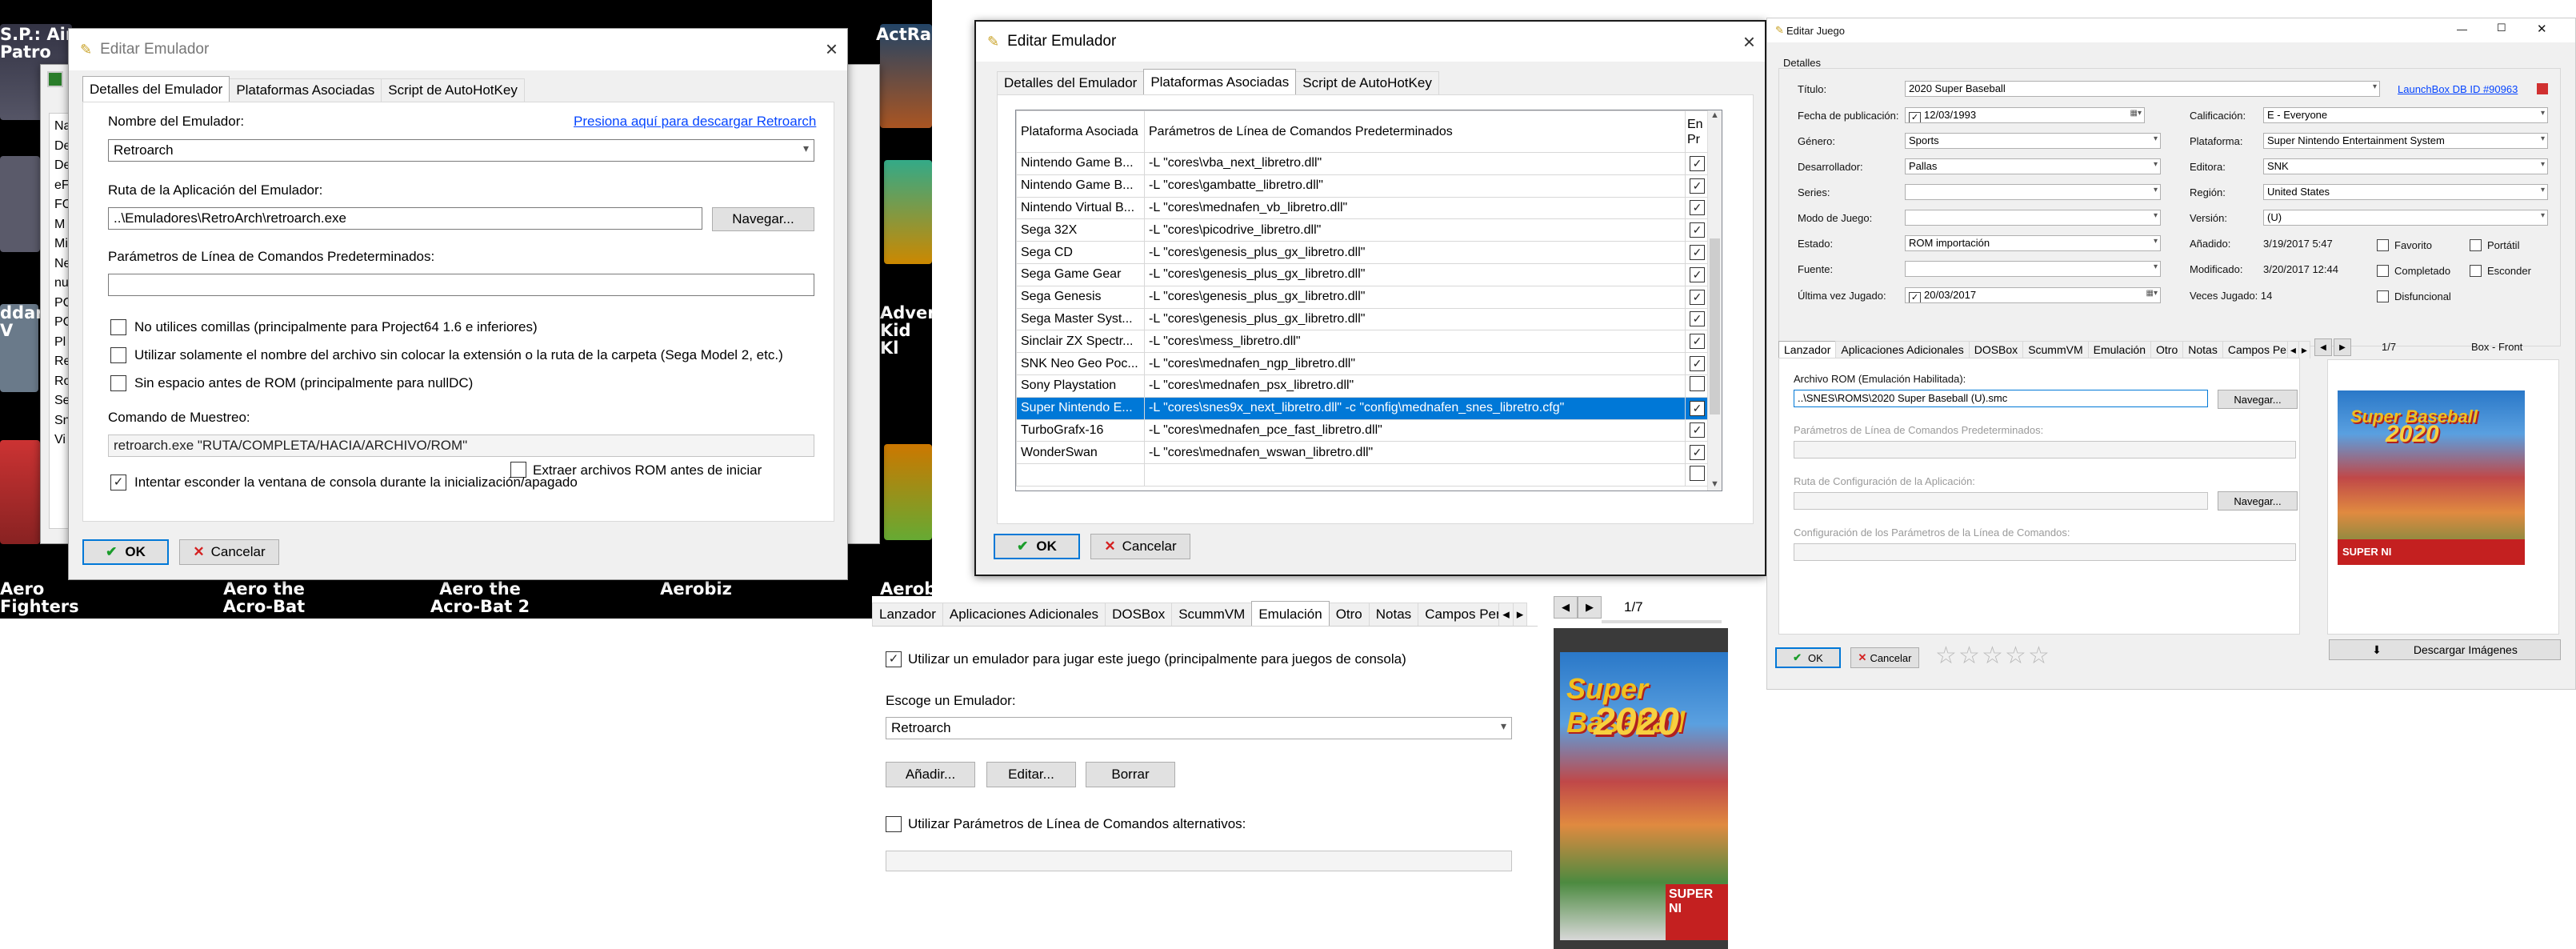 The height and width of the screenshot is (949, 2576). Describe the element at coordinates (1080, 230) in the screenshot. I see `platform-cell: Sega 32X` at that location.